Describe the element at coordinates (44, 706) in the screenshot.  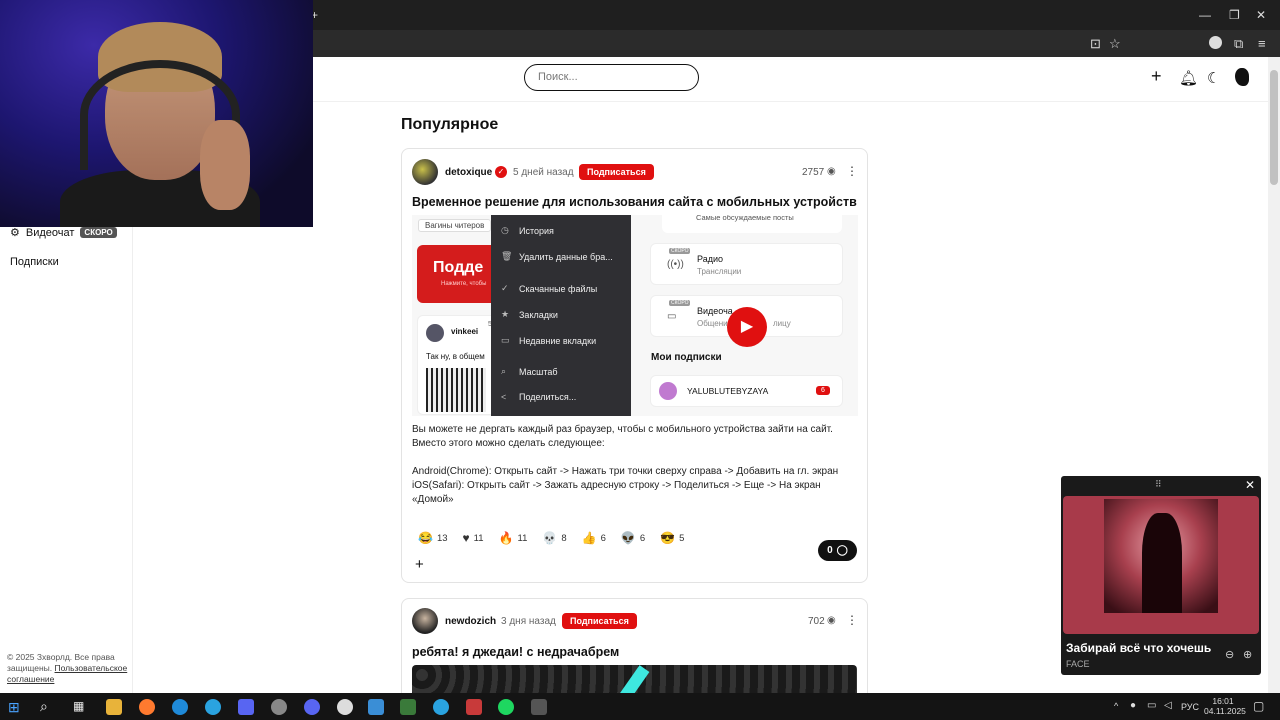
I see `search-icon: ⌕` at that location.